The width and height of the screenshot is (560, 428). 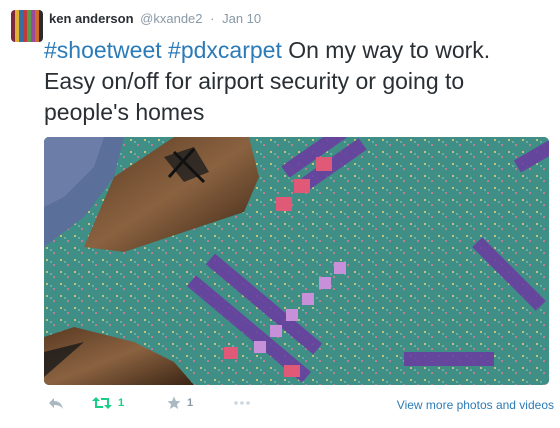 What do you see at coordinates (475, 405) in the screenshot?
I see `view-more-media-link: View more photos and videos` at bounding box center [475, 405].